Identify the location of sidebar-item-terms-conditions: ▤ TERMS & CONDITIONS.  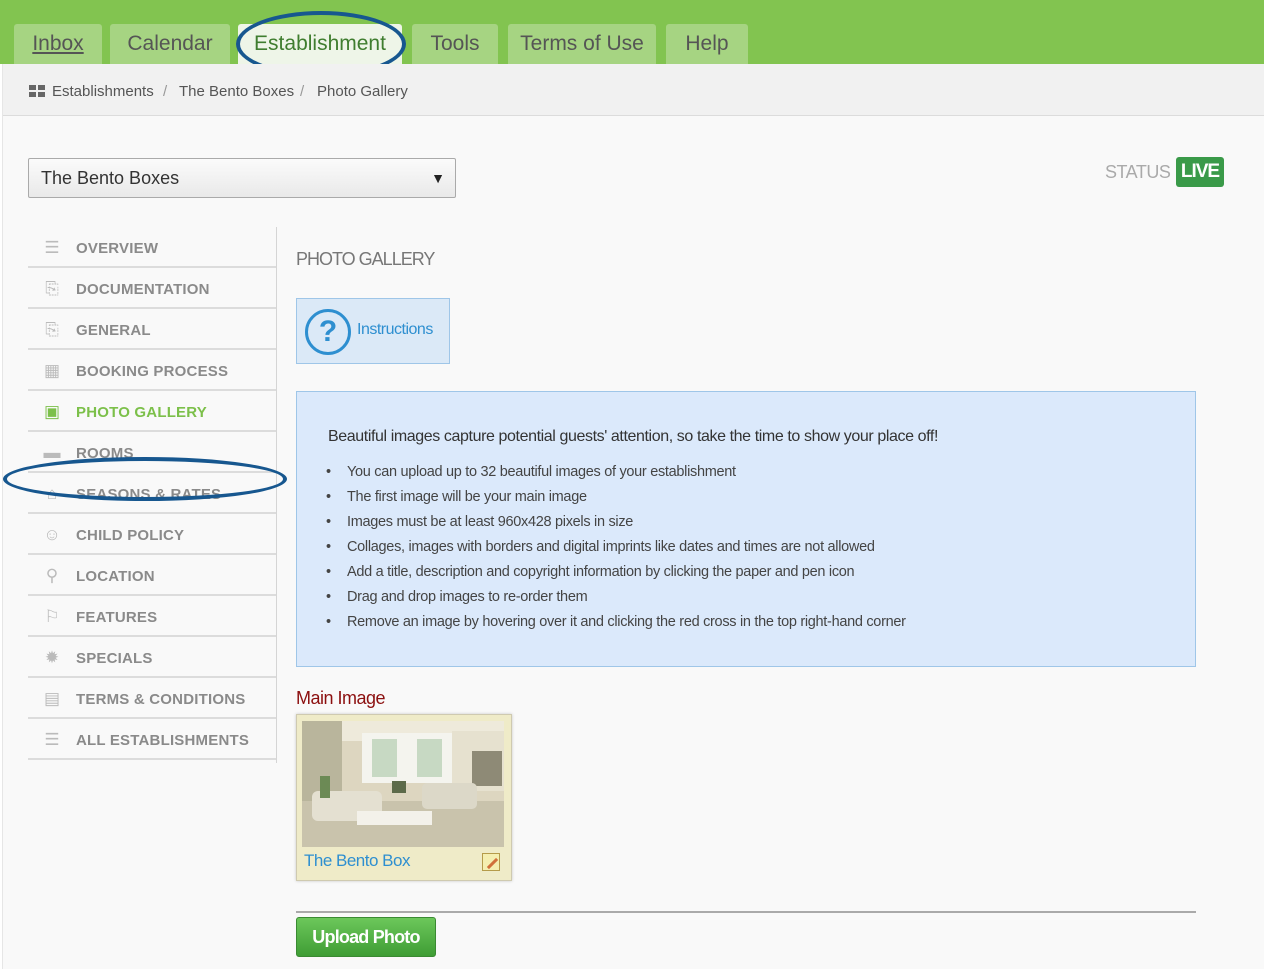
(152, 698).